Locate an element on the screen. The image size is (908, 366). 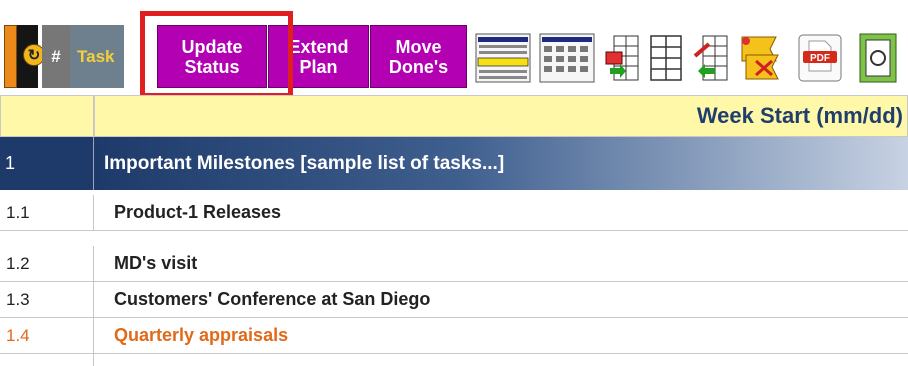
pdf-export-icon: PDF is located at coordinates (820, 58).